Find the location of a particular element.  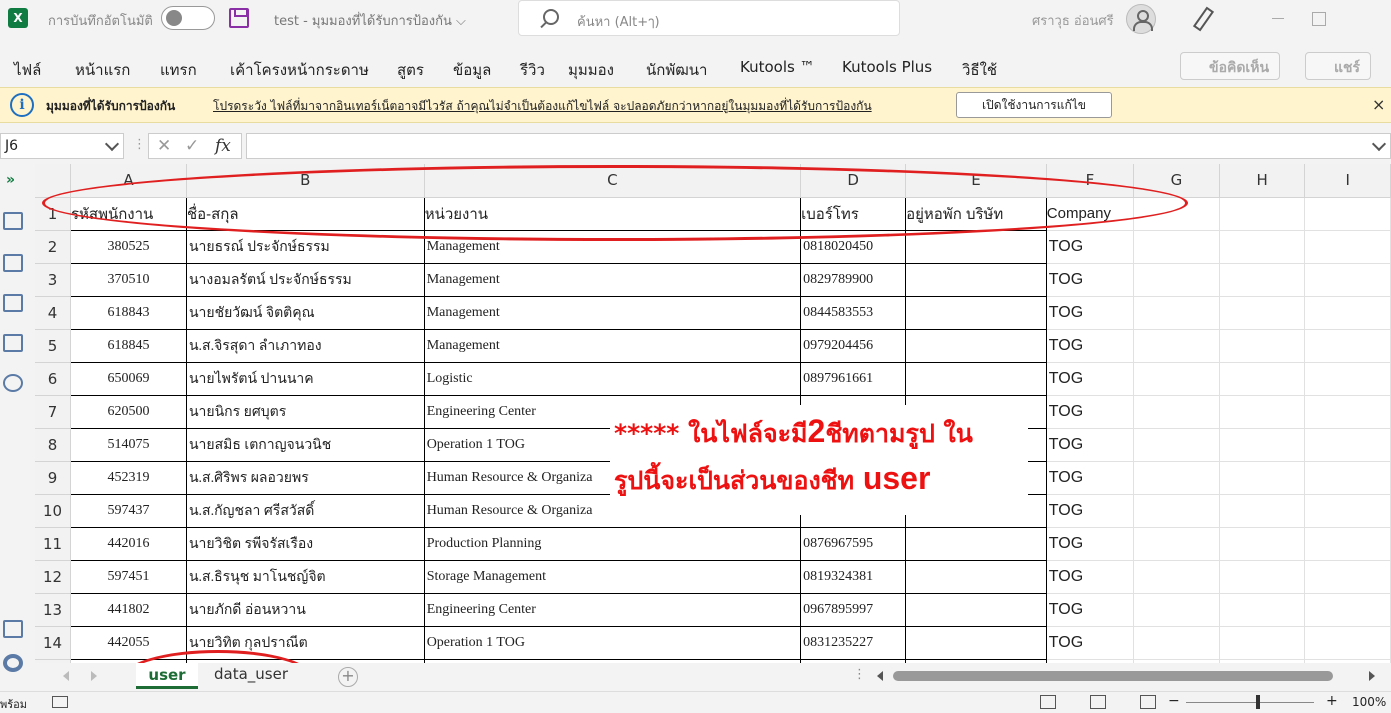

row-header: 3 is located at coordinates (53, 280).